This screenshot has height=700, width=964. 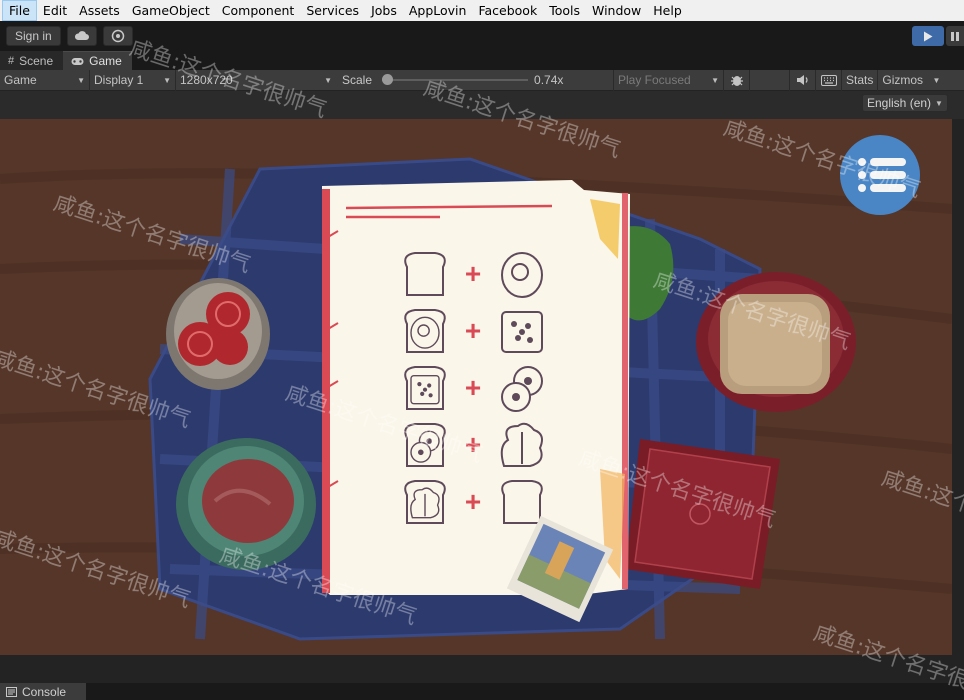 I want to click on tab-game: Game, so click(x=97, y=60).